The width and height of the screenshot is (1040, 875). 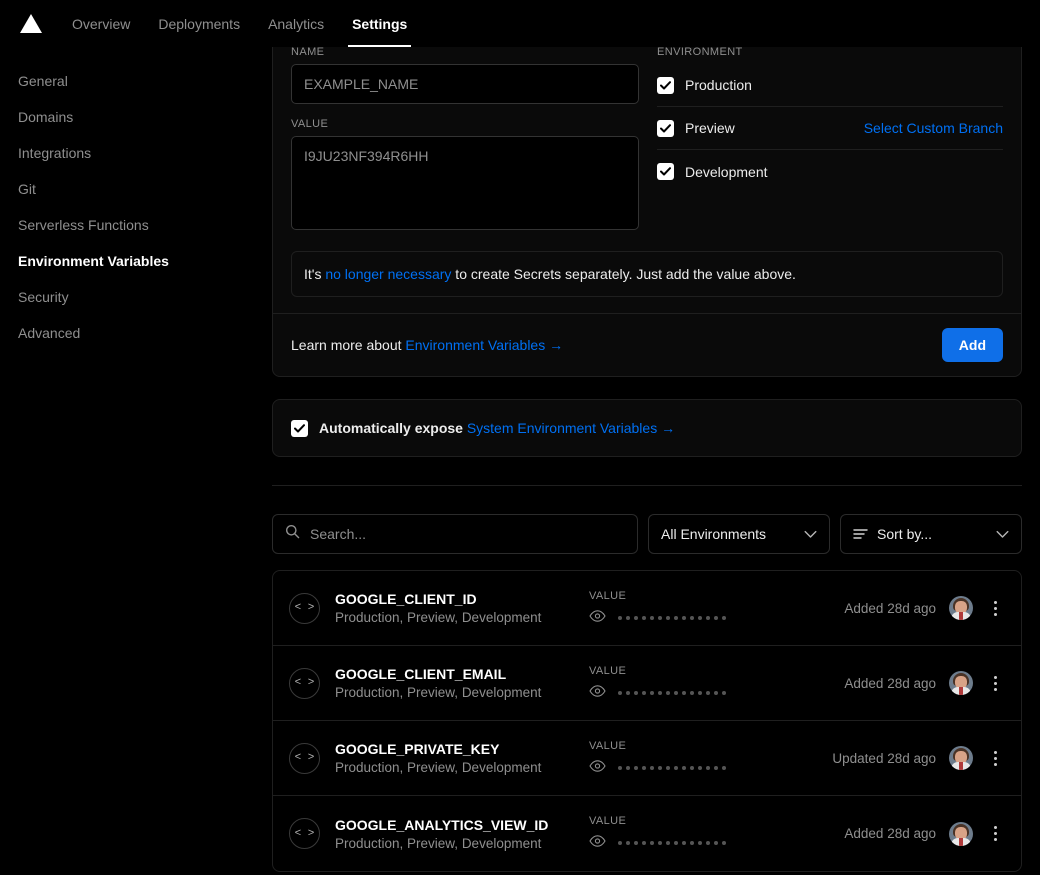 What do you see at coordinates (710, 128) in the screenshot?
I see `environment-label-preview: Preview` at bounding box center [710, 128].